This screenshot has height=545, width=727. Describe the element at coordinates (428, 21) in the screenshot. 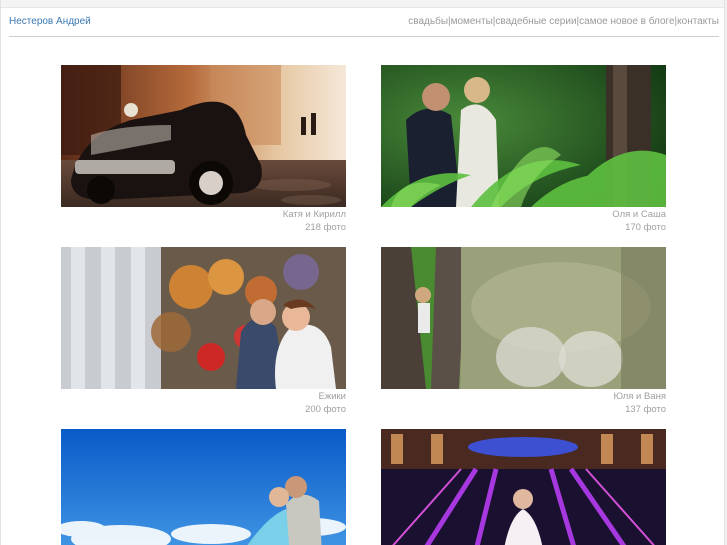

I see `nav-weddings: свадьбы` at that location.